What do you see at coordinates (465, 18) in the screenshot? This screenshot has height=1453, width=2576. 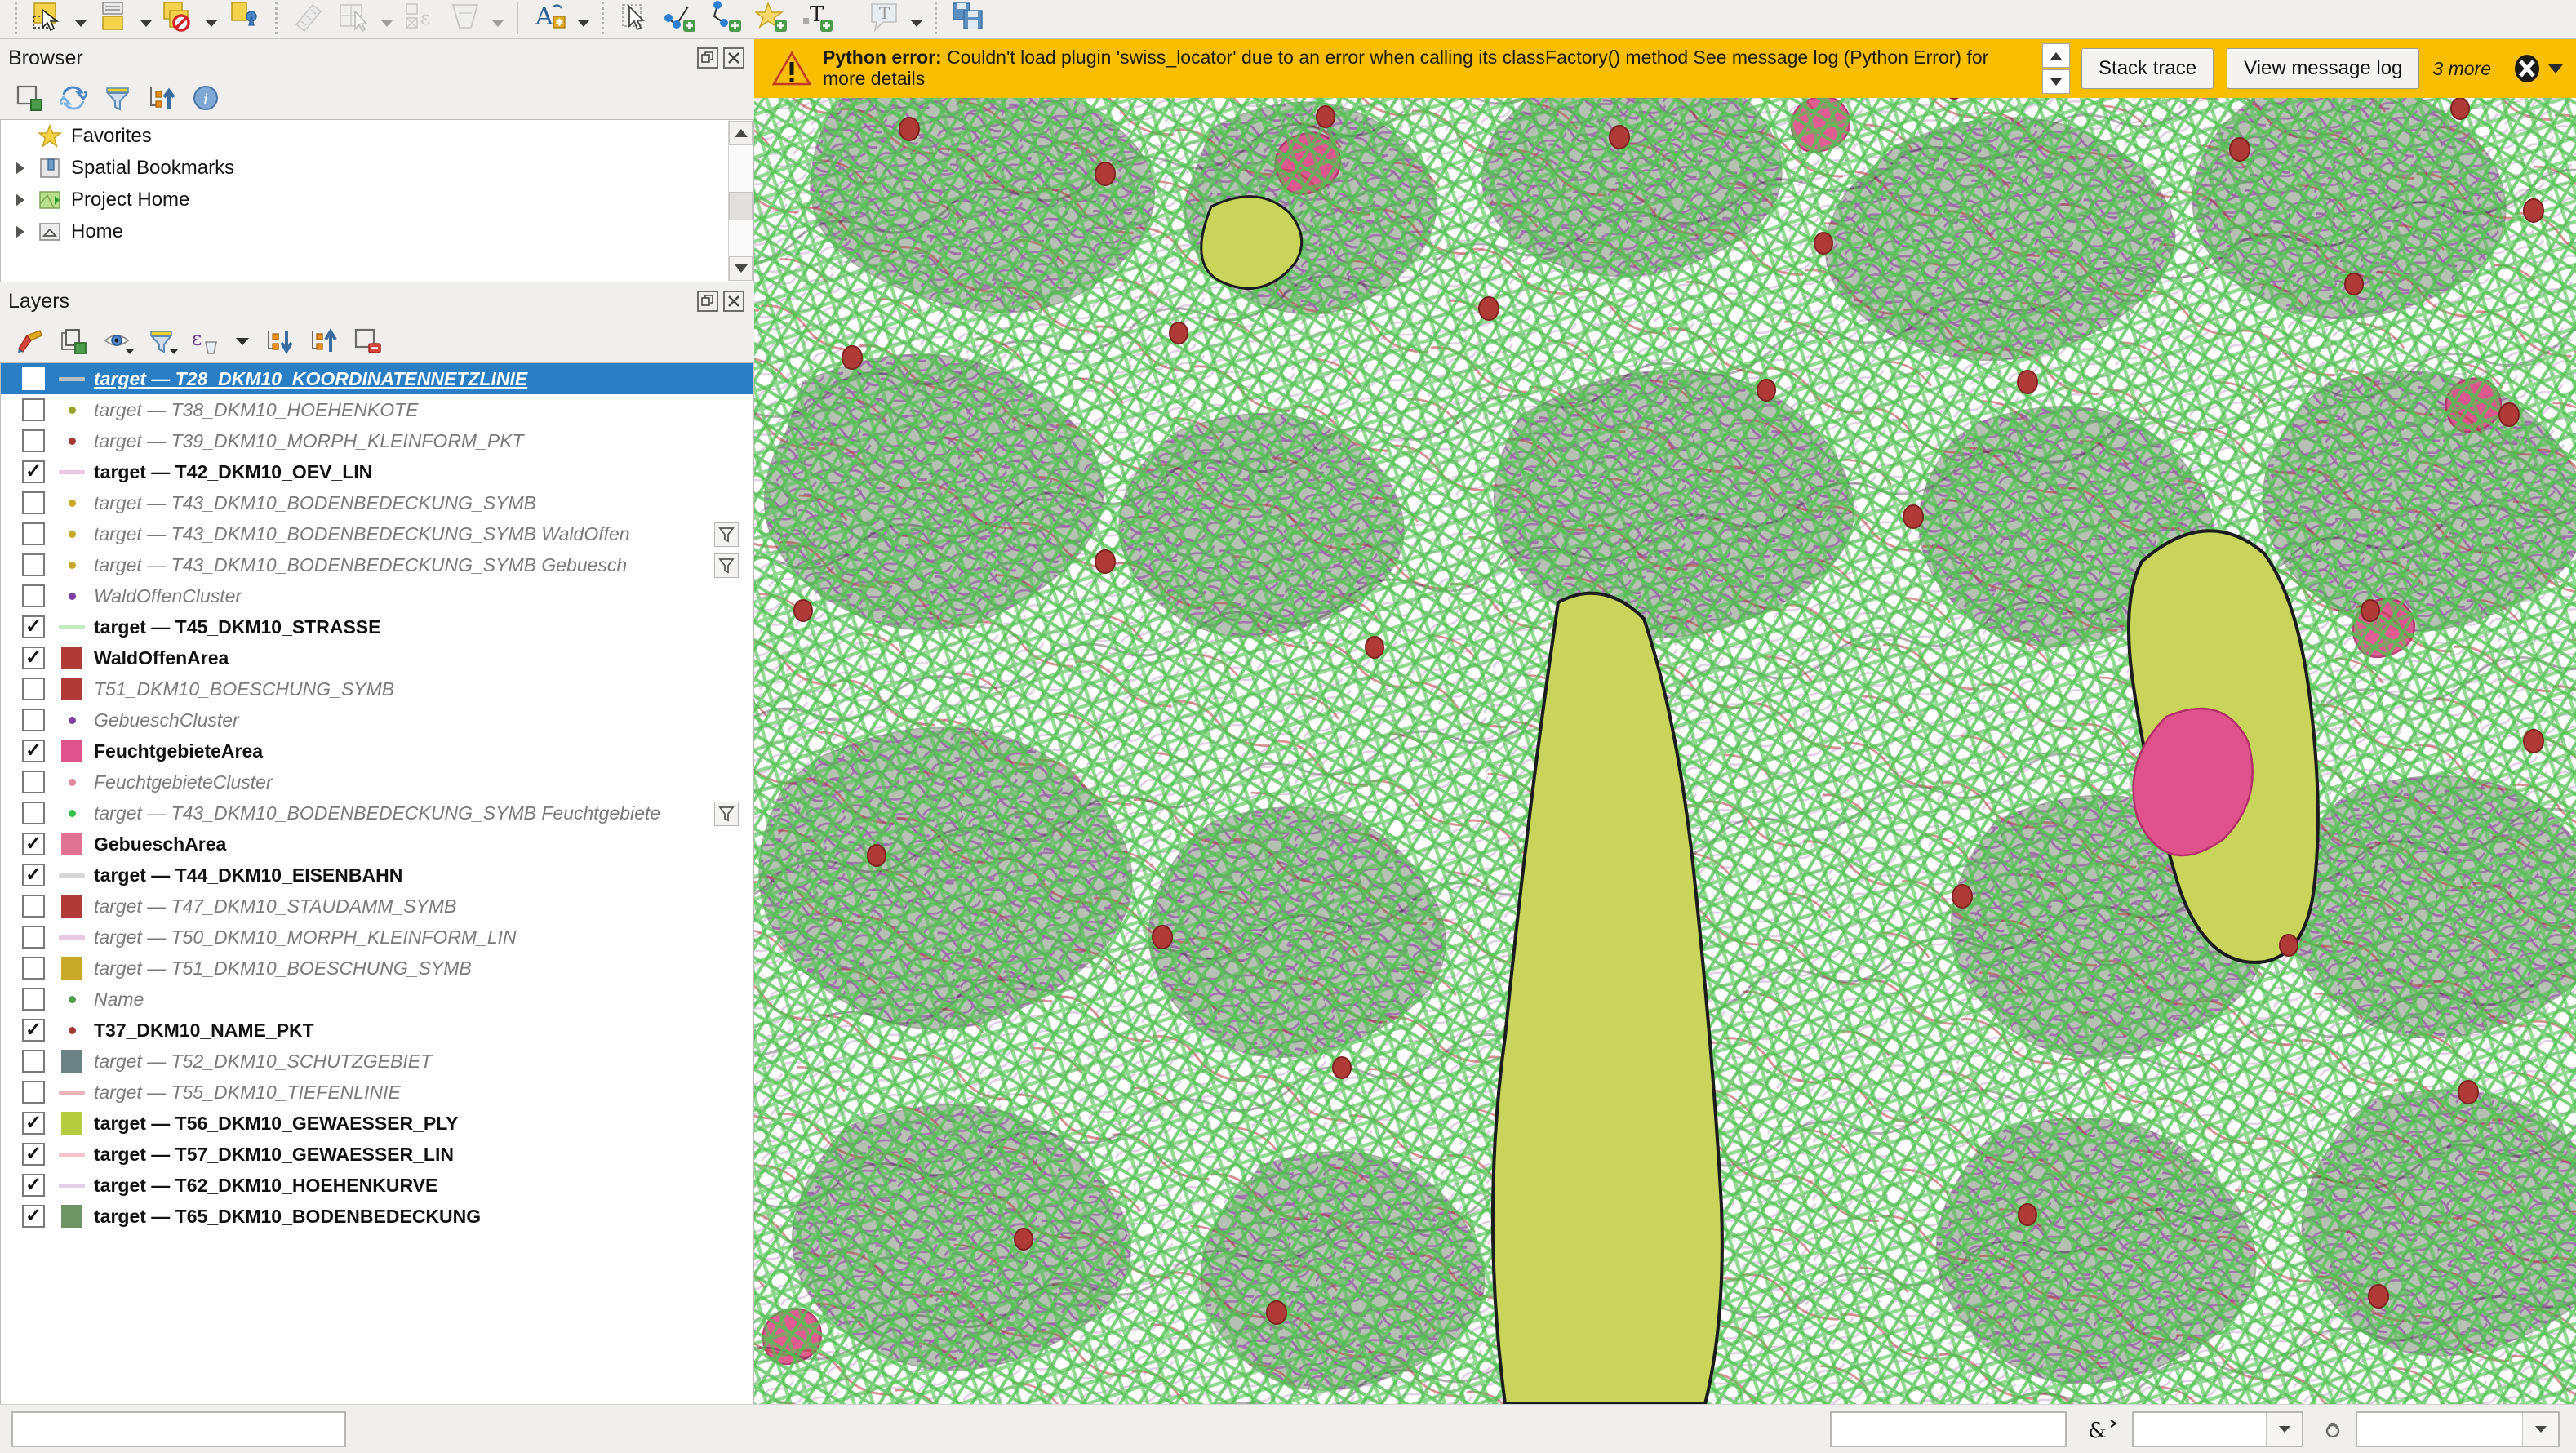 I see `map-tips-tool` at bounding box center [465, 18].